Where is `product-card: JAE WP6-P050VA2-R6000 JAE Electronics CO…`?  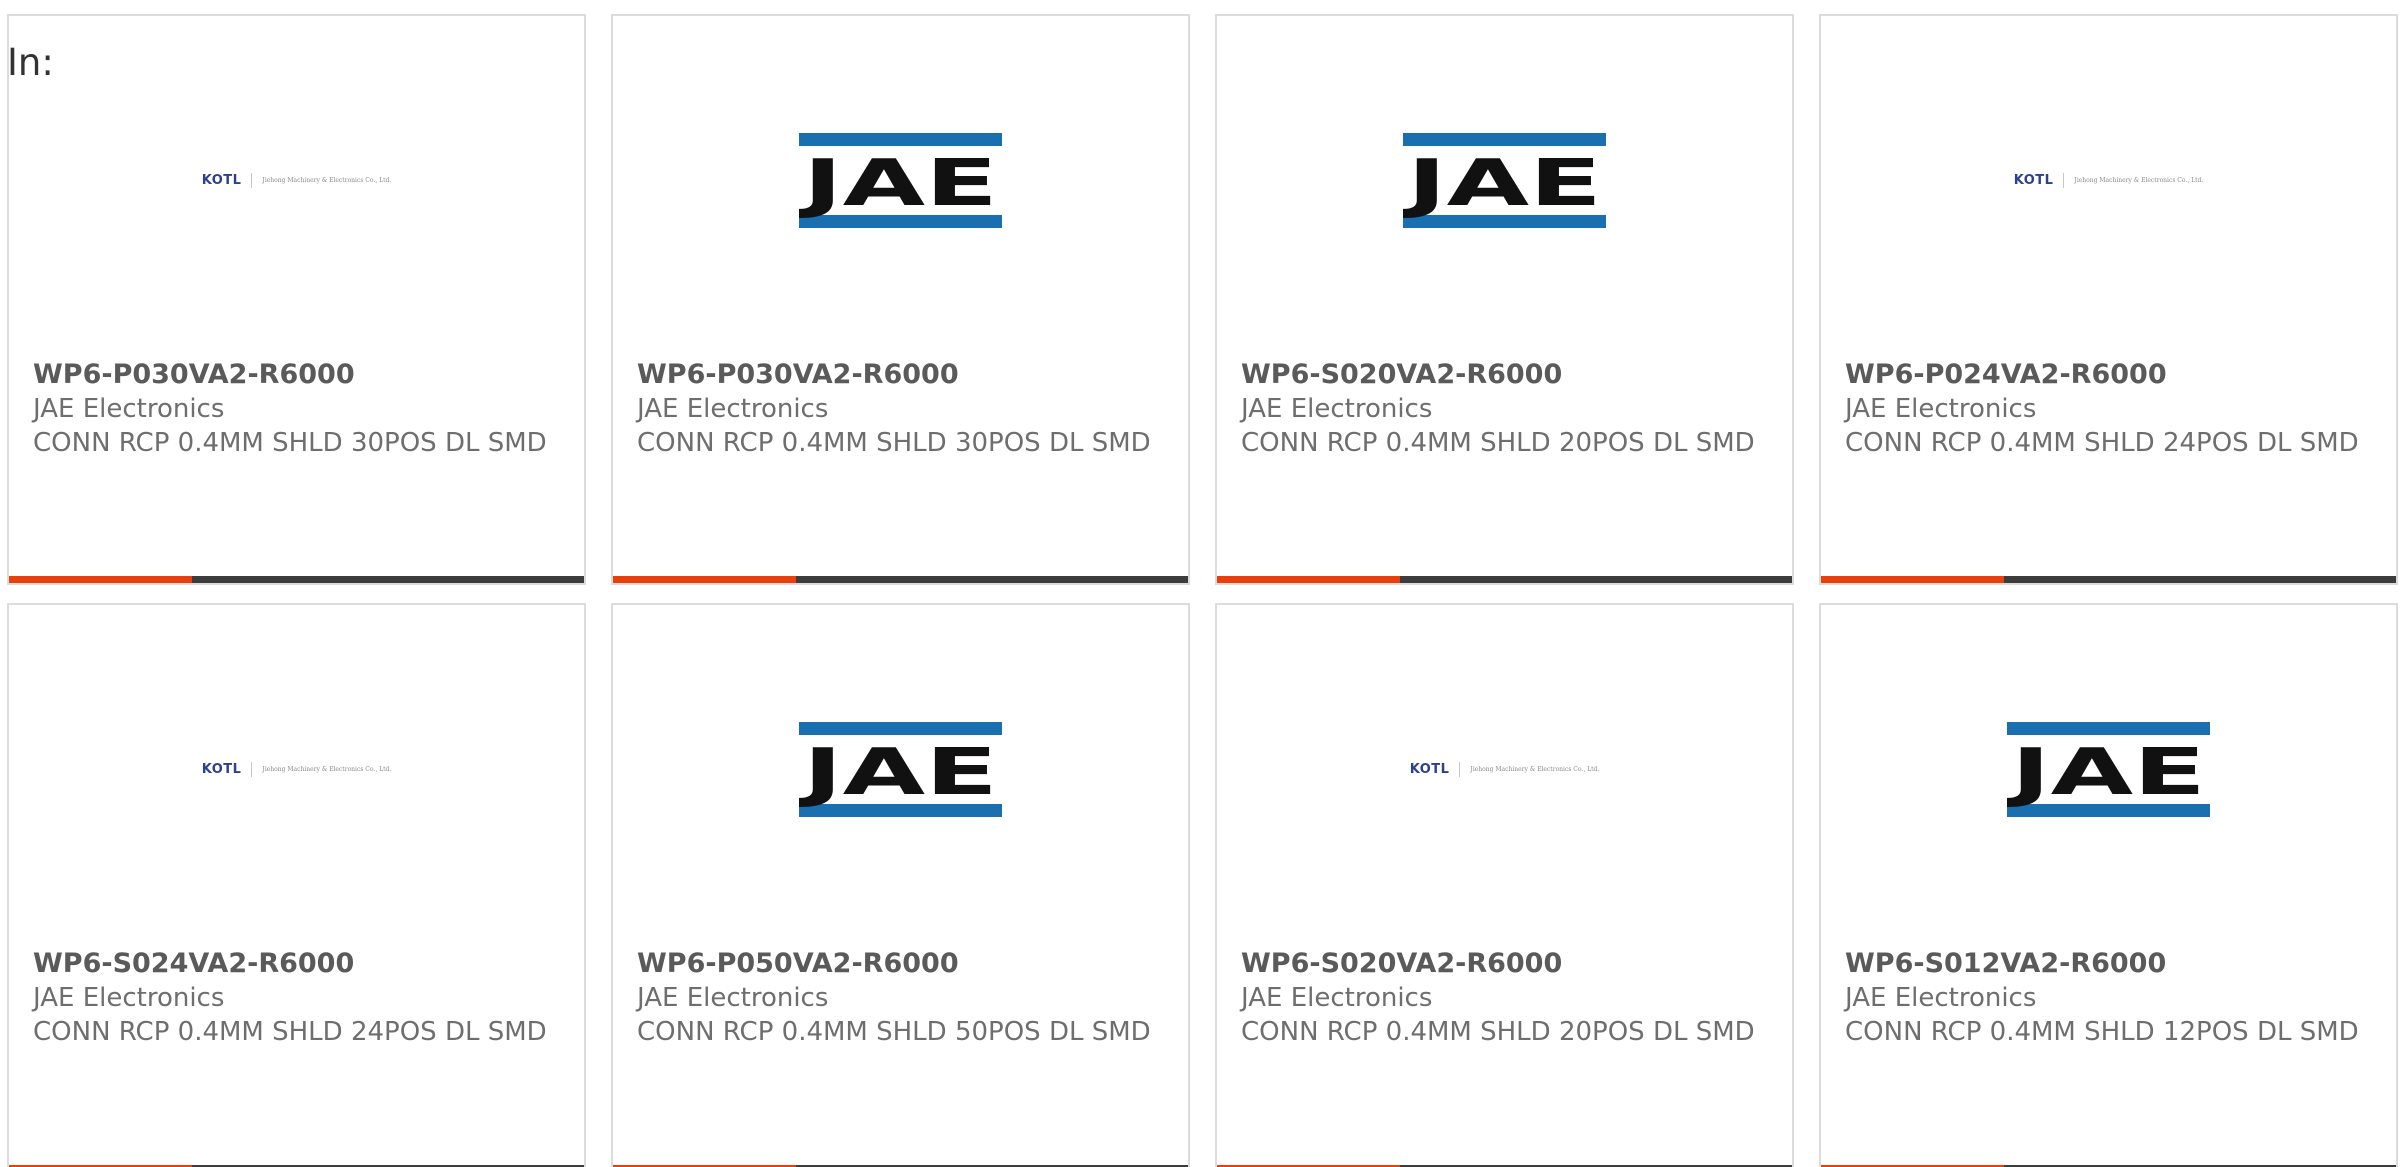
product-card: JAE WP6-P050VA2-R6000 JAE Electronics CO… is located at coordinates (900, 885).